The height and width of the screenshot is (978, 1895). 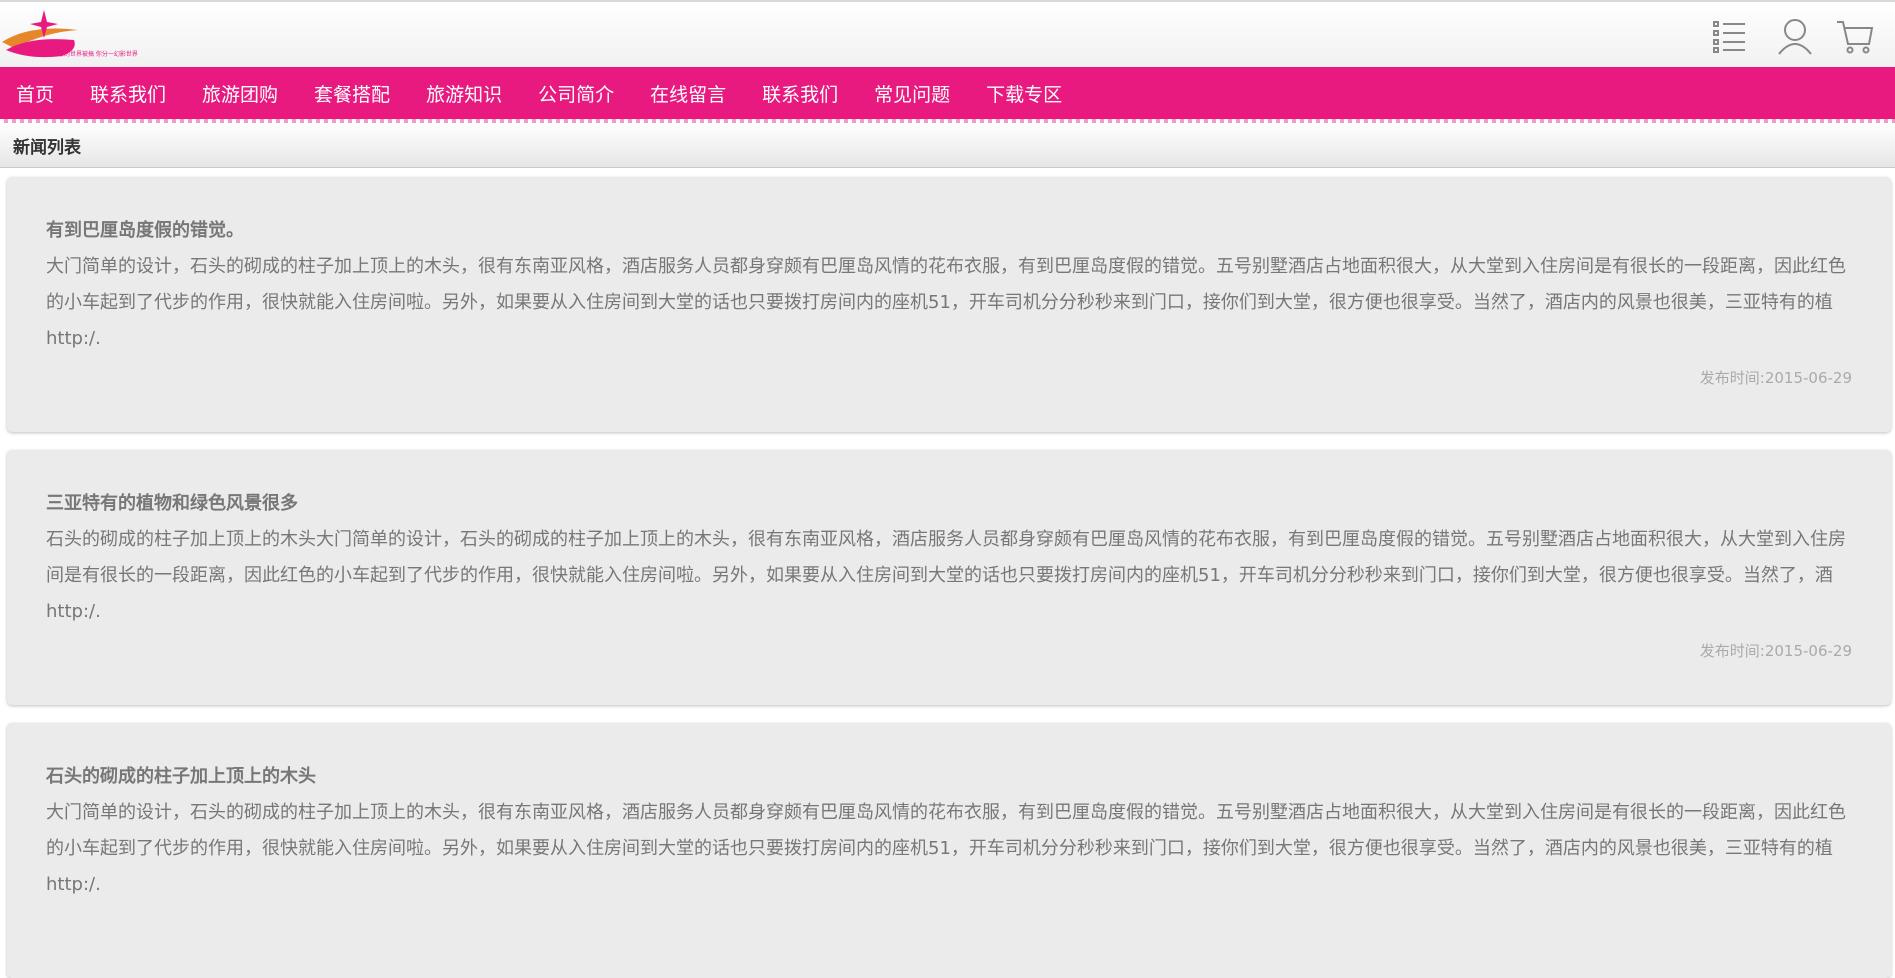 I want to click on news-title: 三亚特有的植物和绿色风景很多, so click(x=949, y=504).